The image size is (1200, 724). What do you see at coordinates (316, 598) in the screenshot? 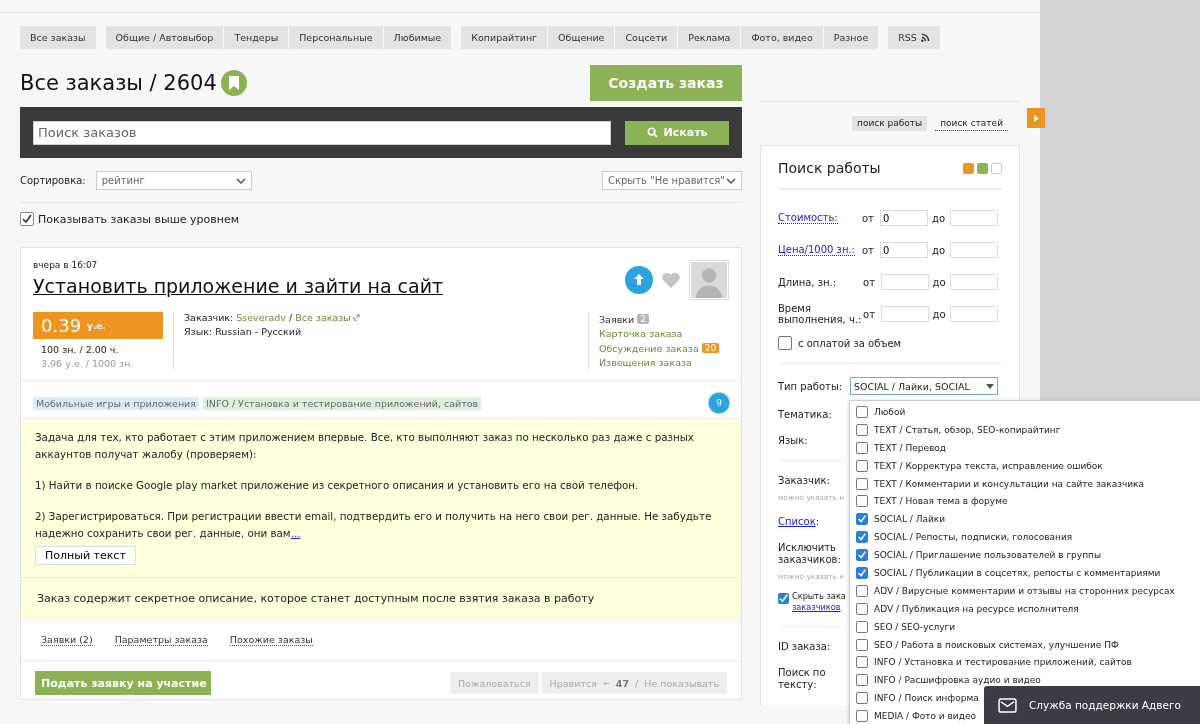
I see `secret-note: Заказ содержит секретное описание, которое станет доступным после взятия заказа в работу` at bounding box center [316, 598].